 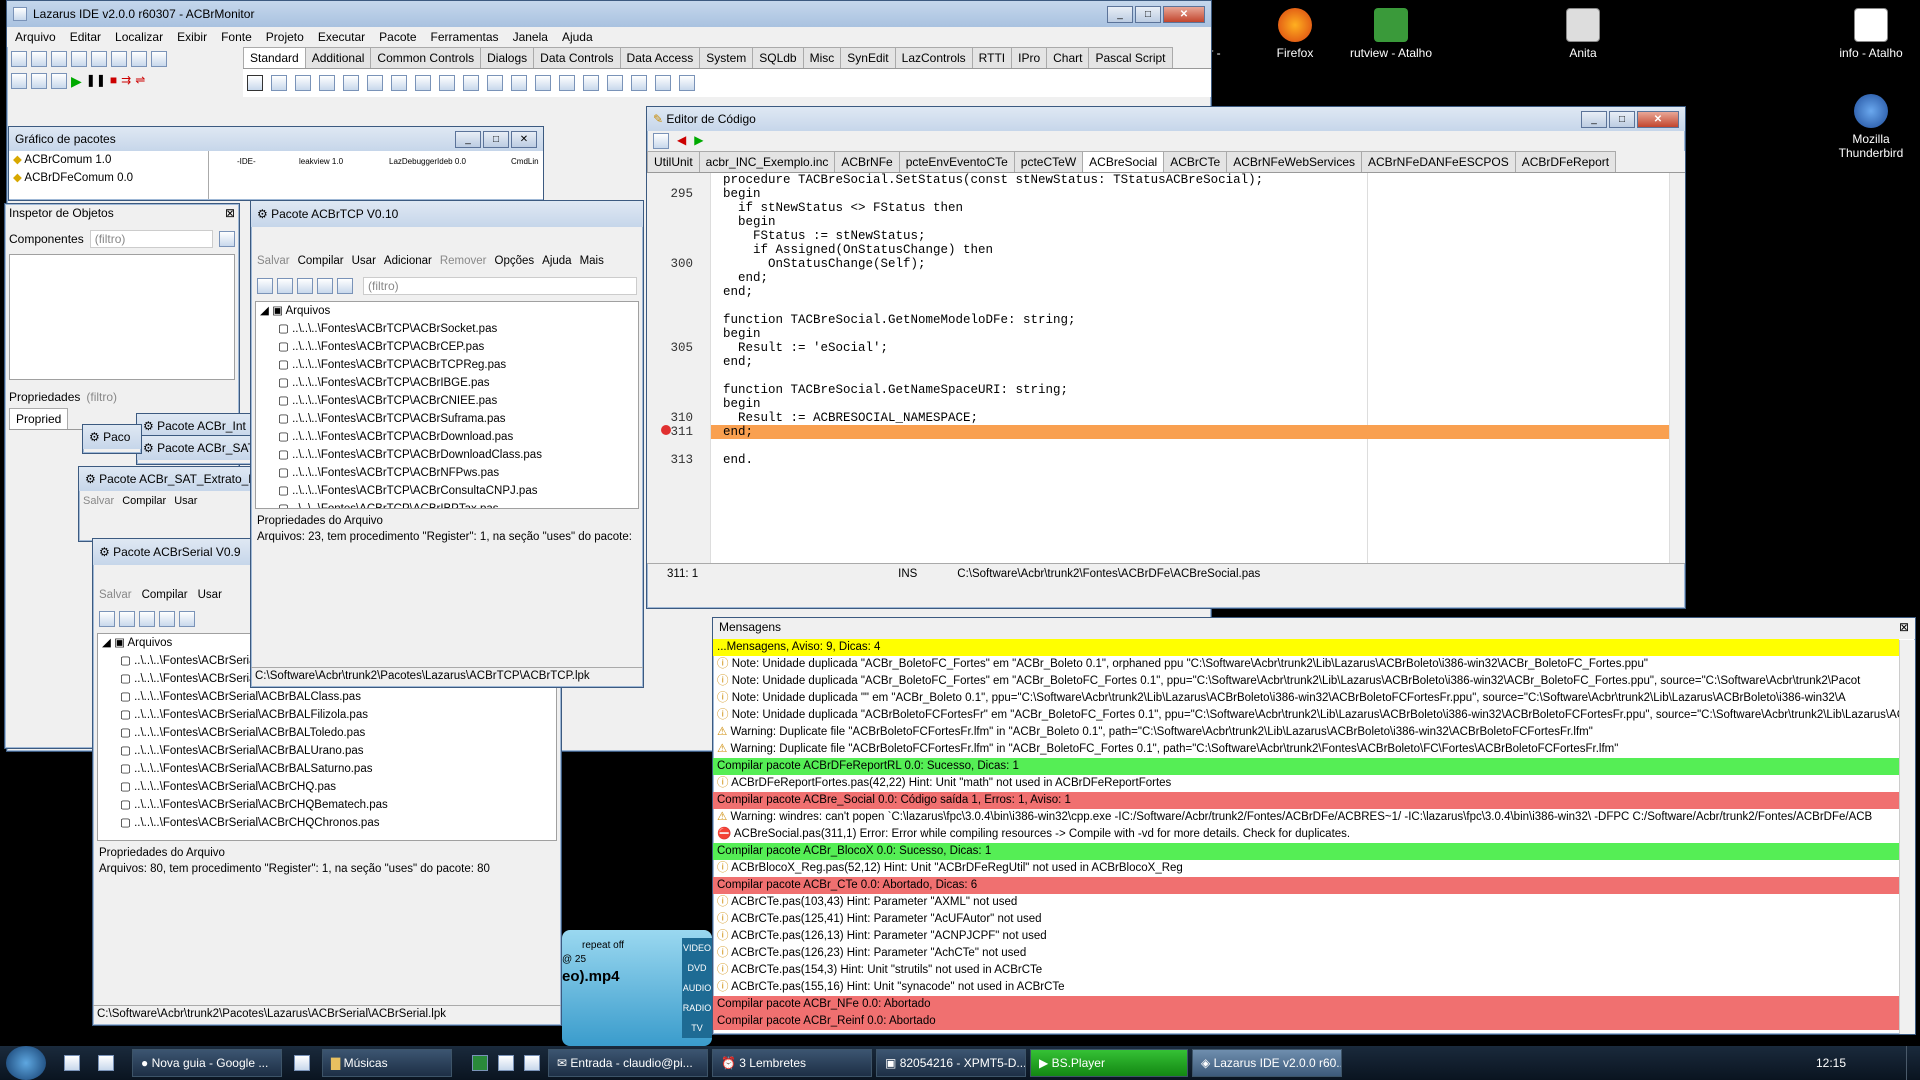 What do you see at coordinates (556, 261) in the screenshot?
I see `help-button: Ajuda` at bounding box center [556, 261].